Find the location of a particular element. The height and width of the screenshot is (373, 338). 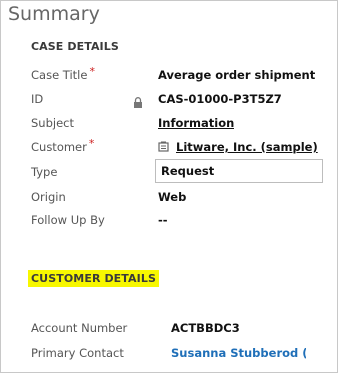

account-number-value: ACTBBDC3 is located at coordinates (205, 328).